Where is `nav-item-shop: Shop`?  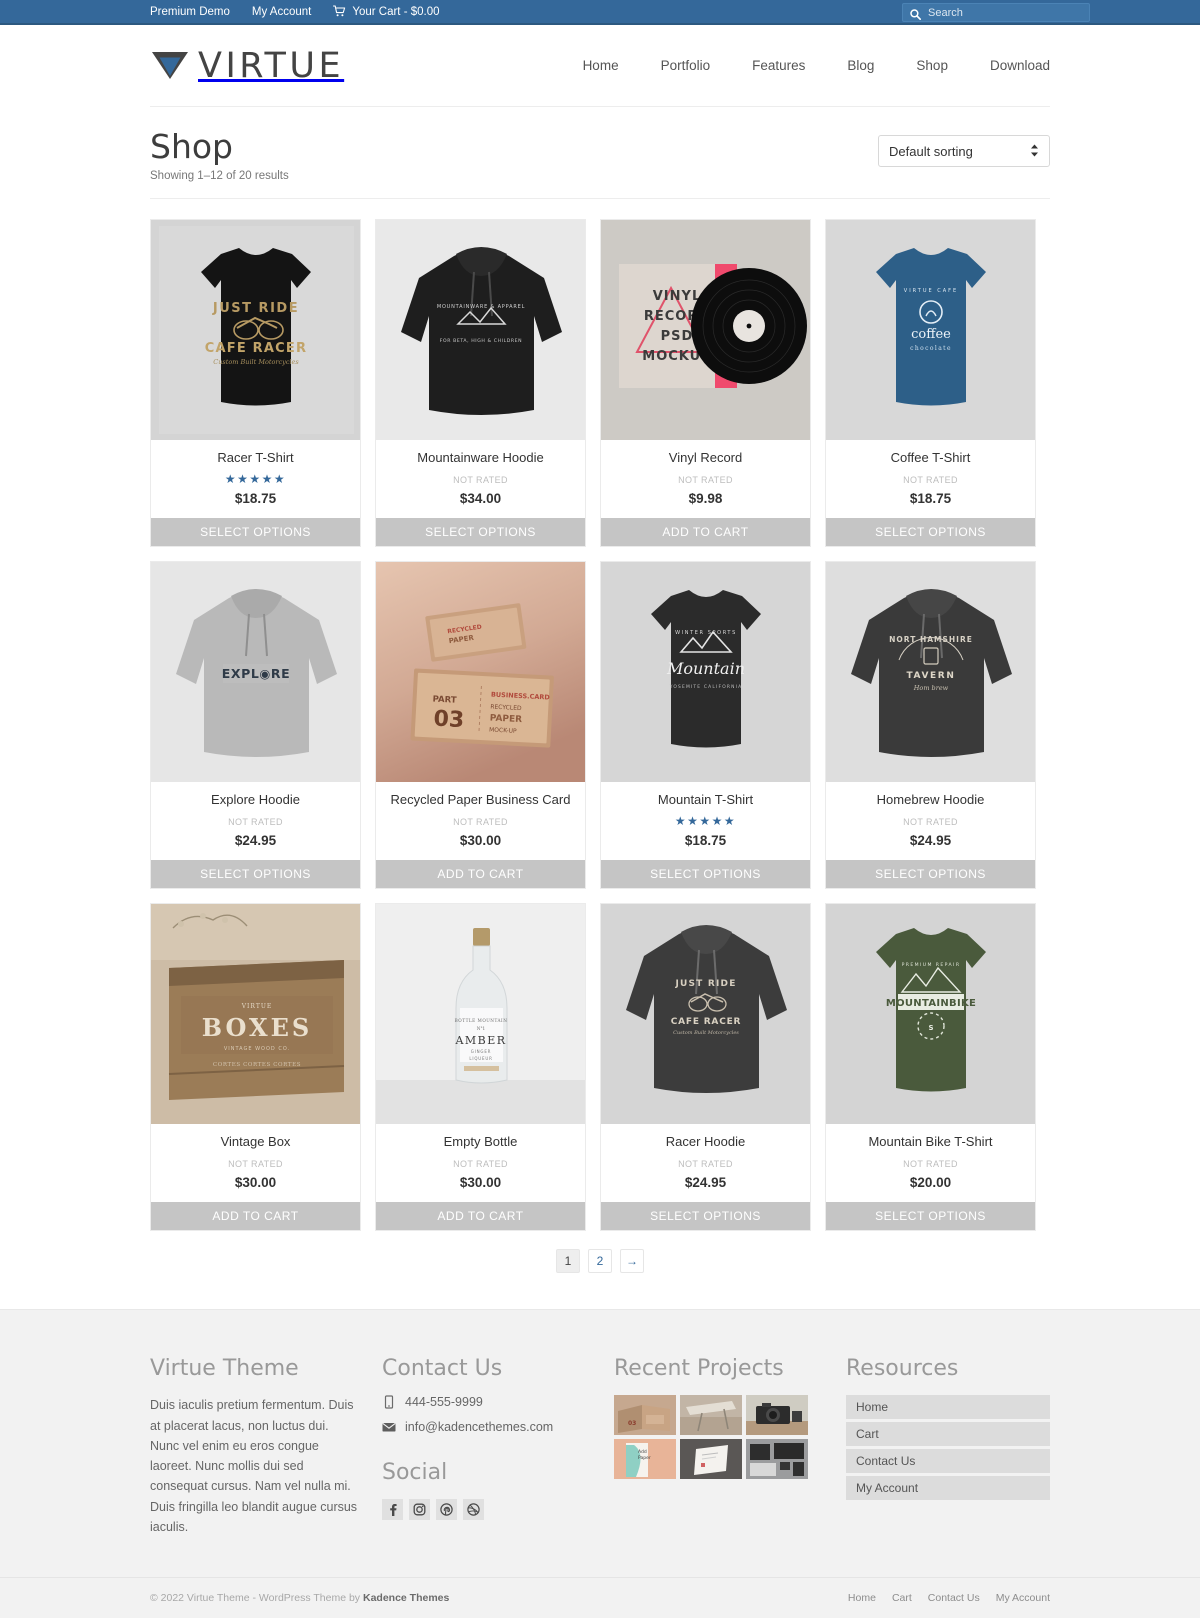
nav-item-shop: Shop is located at coordinates (932, 65).